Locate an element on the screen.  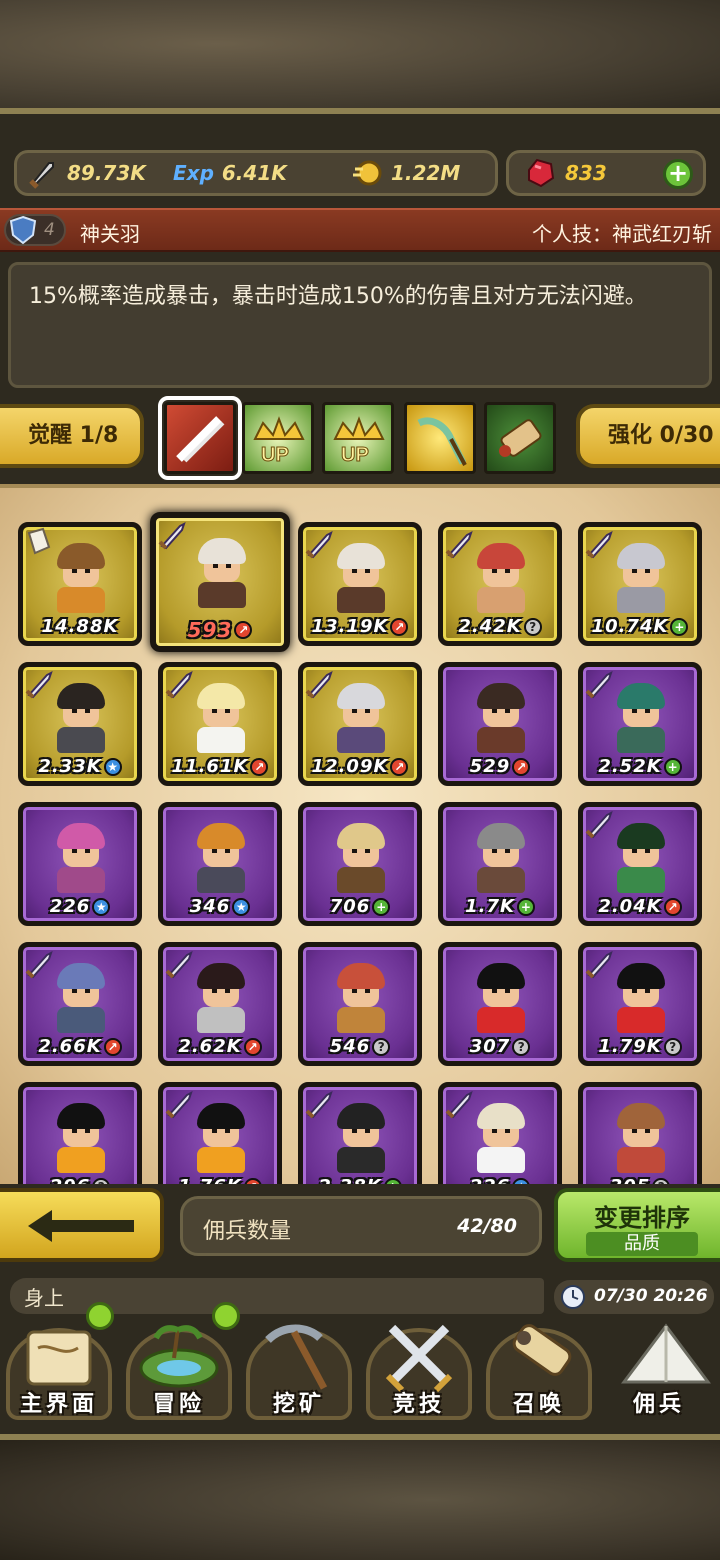
mercenary-power-value: 305 is located at coordinates (630, 1180).